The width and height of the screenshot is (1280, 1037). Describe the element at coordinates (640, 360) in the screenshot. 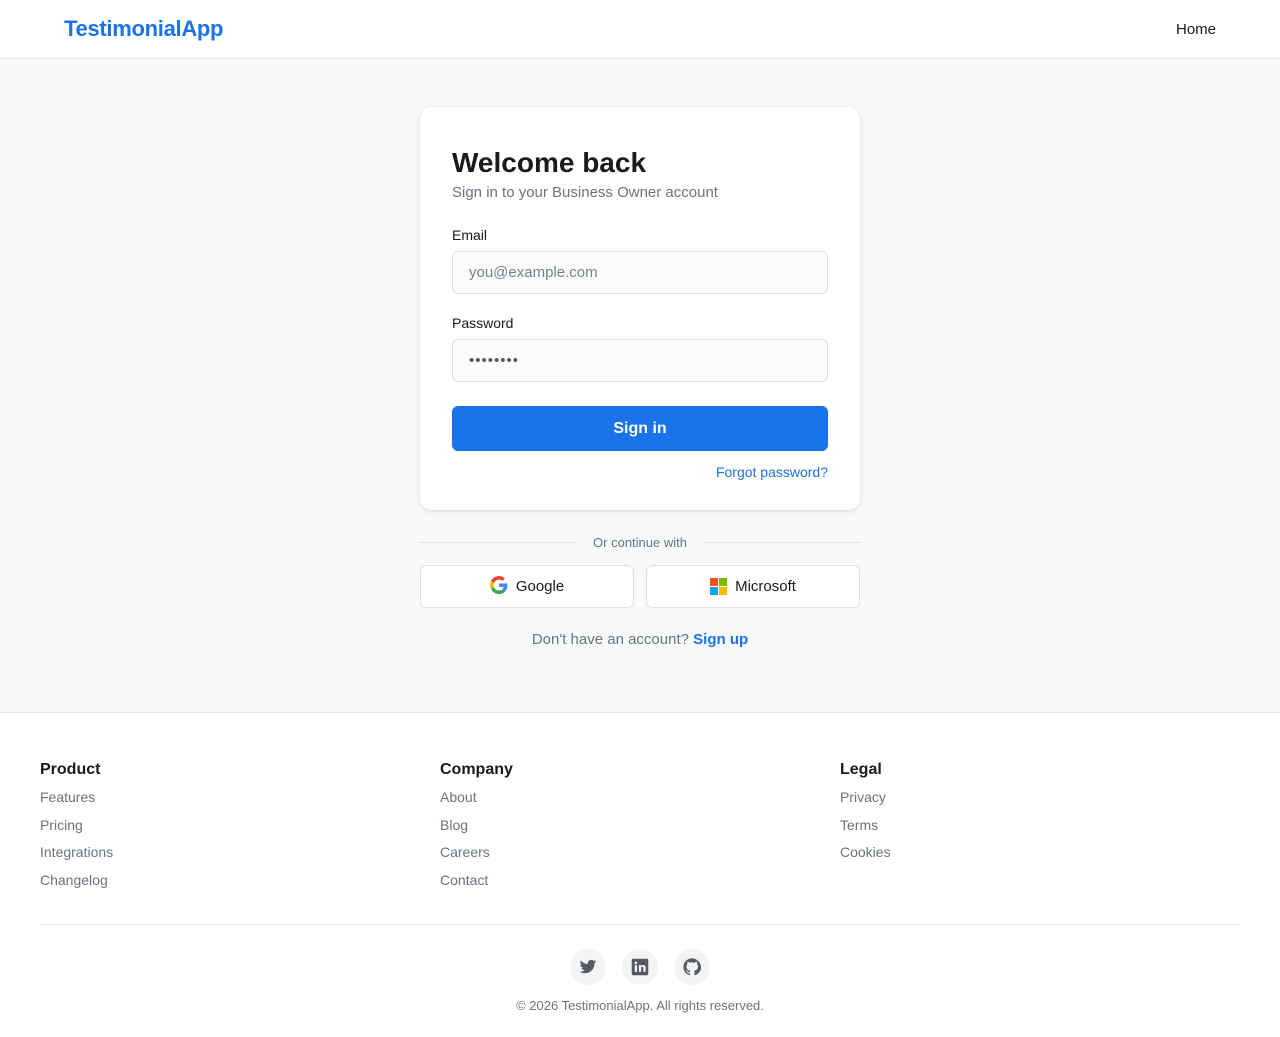

I see `password-field` at that location.